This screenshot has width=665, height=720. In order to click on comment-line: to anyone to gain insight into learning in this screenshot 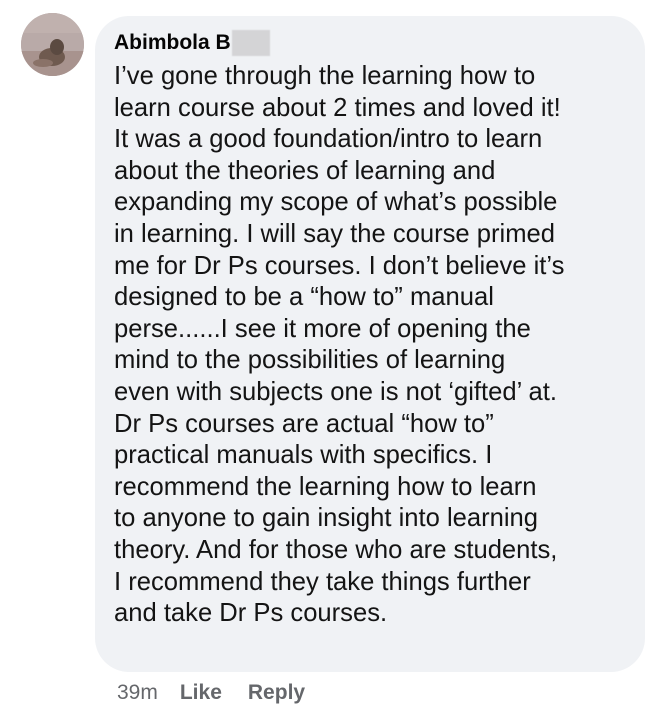, I will do `click(326, 518)`.